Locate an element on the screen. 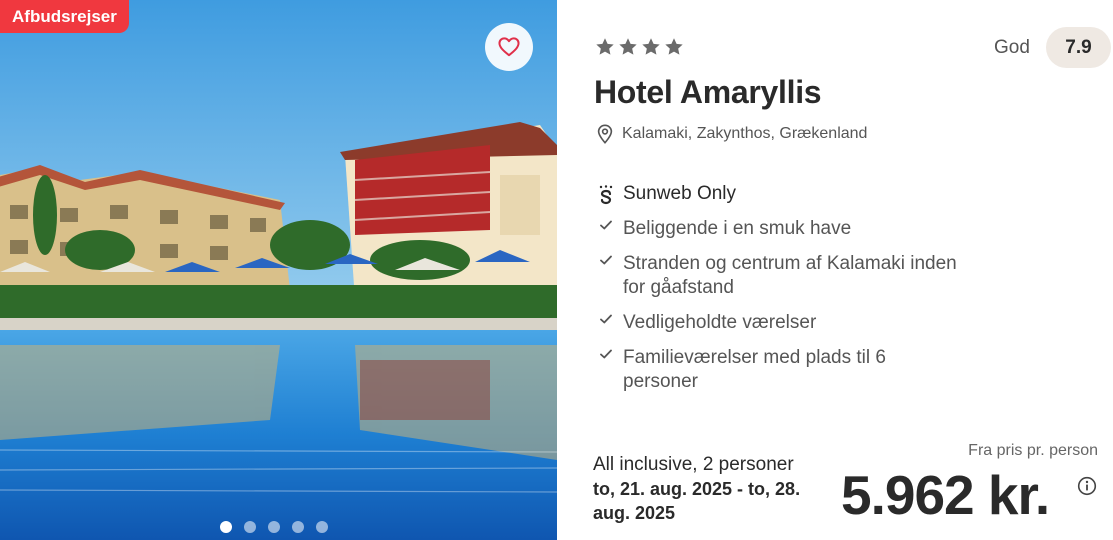  hotel-location: Kalamaki, Zakynthos, Grækenland is located at coordinates (731, 134).